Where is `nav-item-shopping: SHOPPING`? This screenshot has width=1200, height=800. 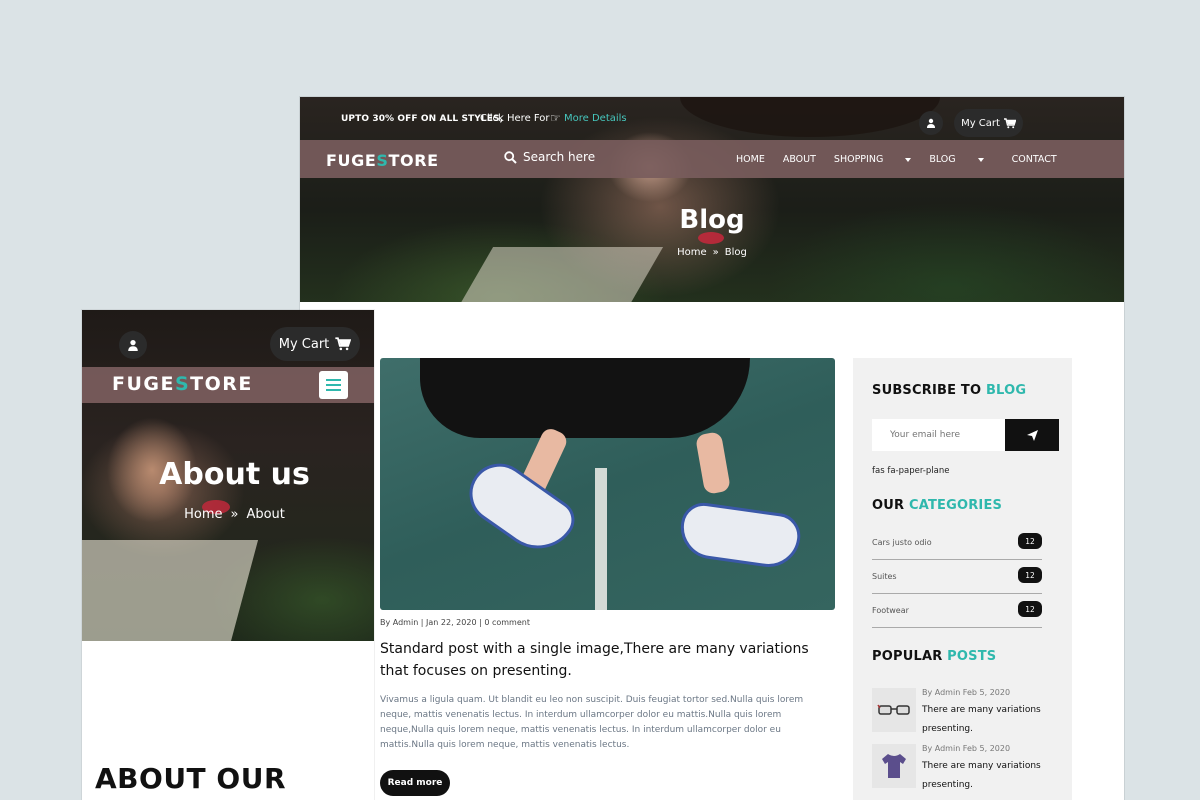
nav-item-shopping: SHOPPING is located at coordinates (873, 159).